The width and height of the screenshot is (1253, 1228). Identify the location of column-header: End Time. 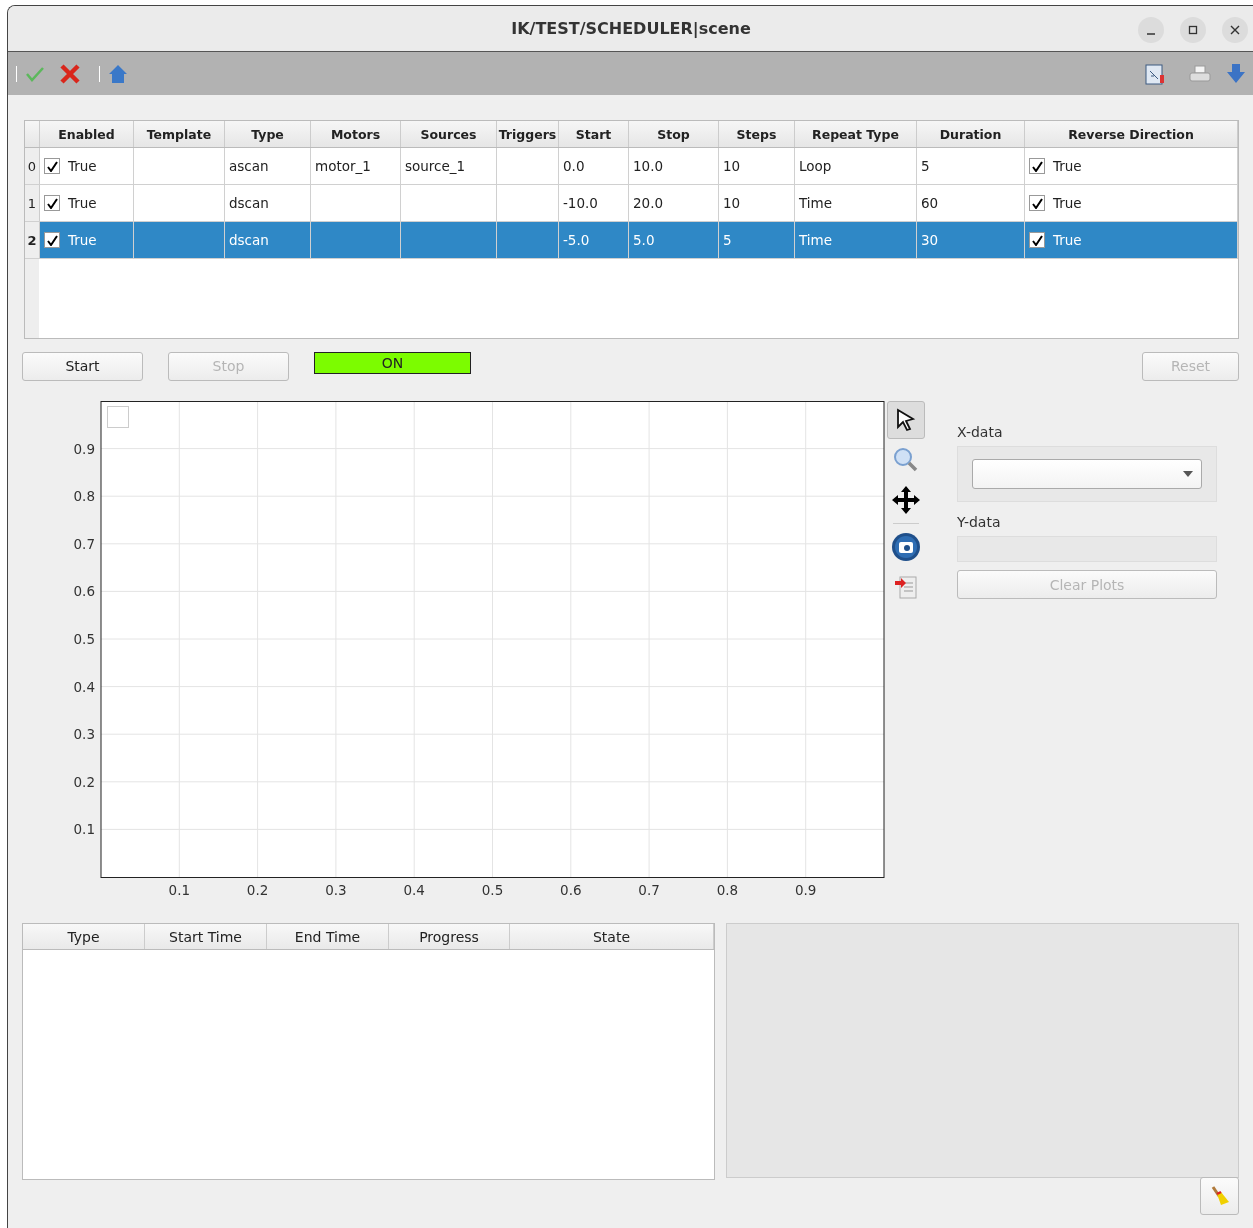
(328, 936).